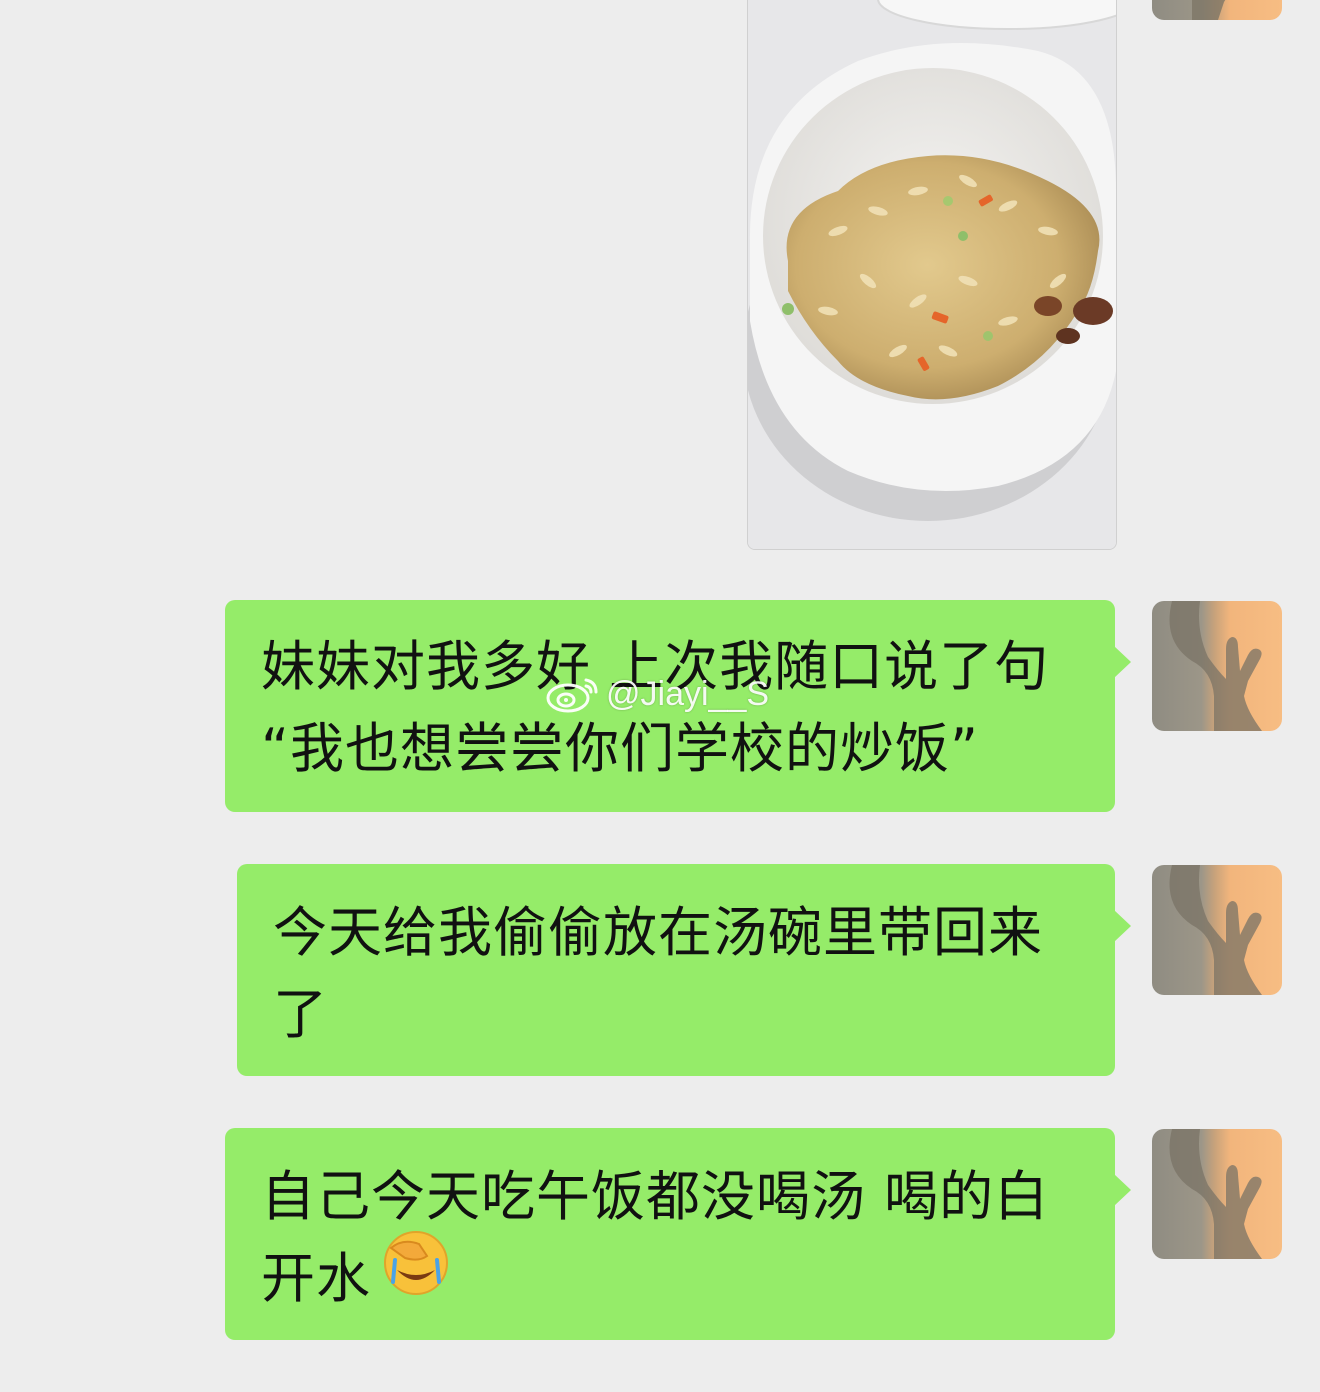 This screenshot has width=1320, height=1392. Describe the element at coordinates (572, 695) in the screenshot. I see `weibo-logo-icon` at that location.